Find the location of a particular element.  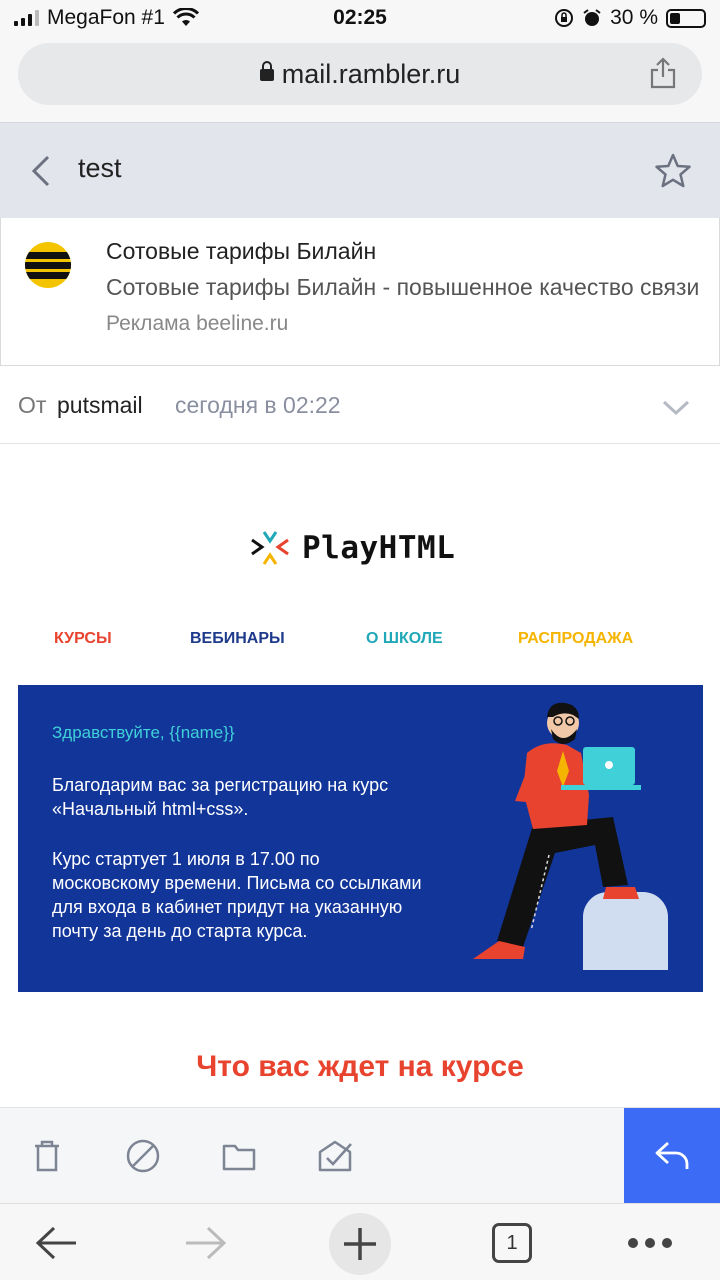

address-bar: mail.rambler.ru is located at coordinates (360, 74).